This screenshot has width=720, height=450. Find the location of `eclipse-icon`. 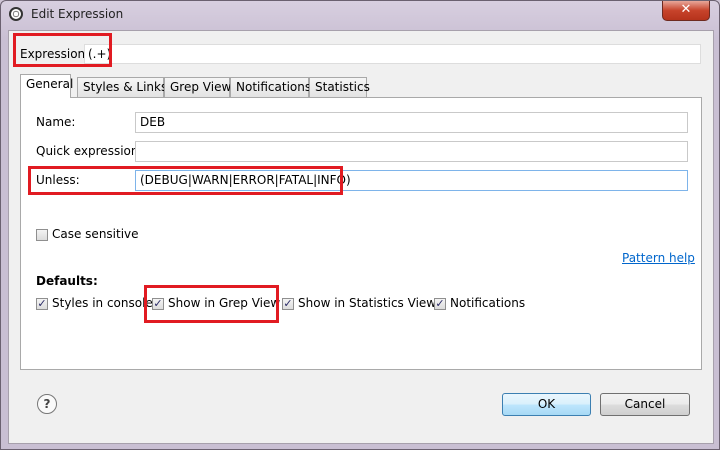

eclipse-icon is located at coordinates (16, 14).